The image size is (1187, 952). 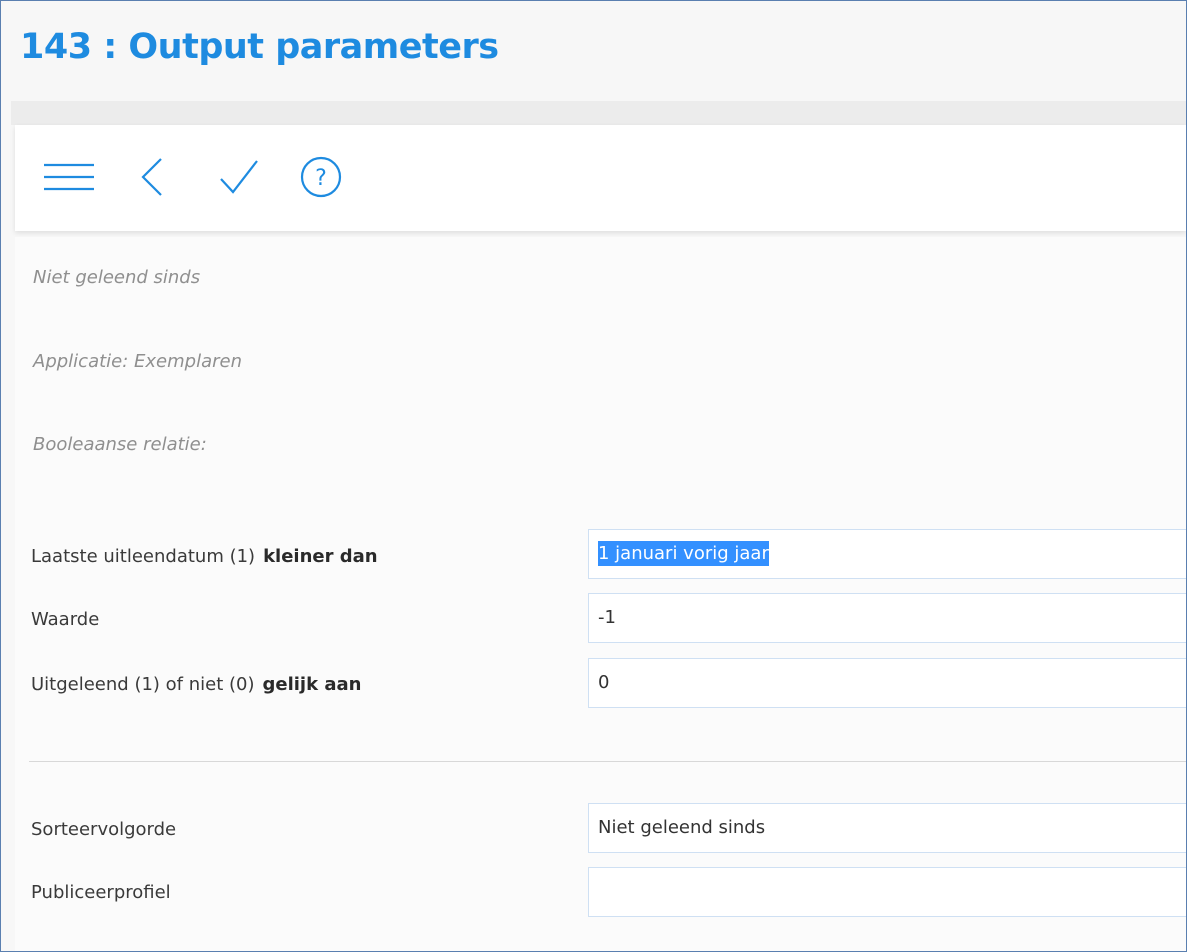 I want to click on chevron-left-icon, so click(x=151, y=177).